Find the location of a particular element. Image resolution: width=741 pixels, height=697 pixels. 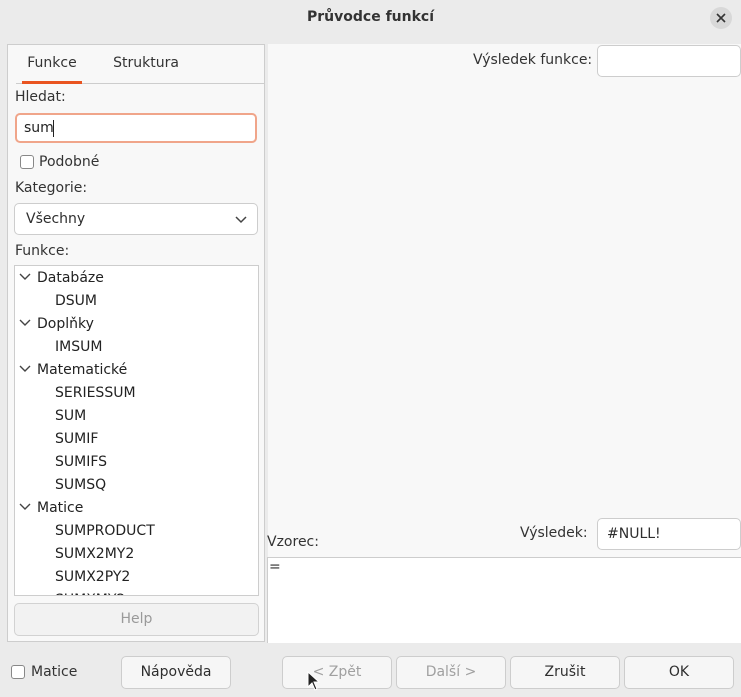

dialog-title: Průvodce funkcí is located at coordinates (370, 17).